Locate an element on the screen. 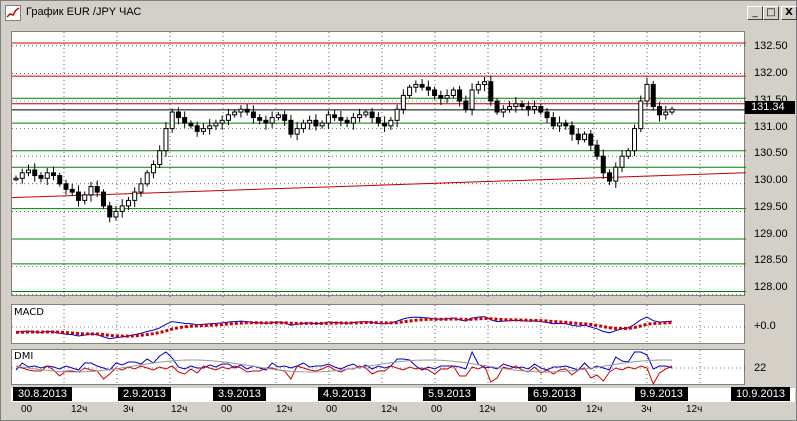 This screenshot has height=421, width=797. price-tick-128-50: 128.50 is located at coordinates (771, 260).